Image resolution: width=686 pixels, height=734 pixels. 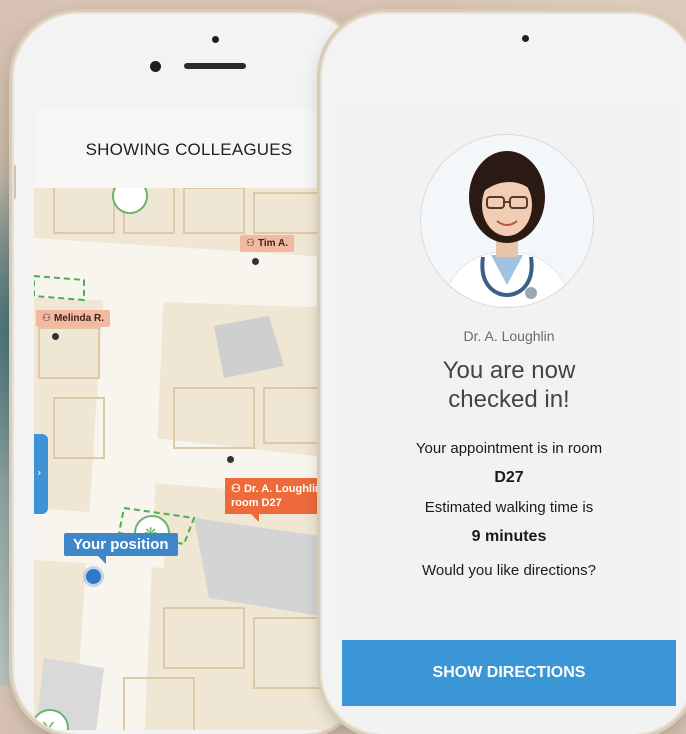 What do you see at coordinates (230, 459) in the screenshot?
I see `doctor-pin-dot` at bounding box center [230, 459].